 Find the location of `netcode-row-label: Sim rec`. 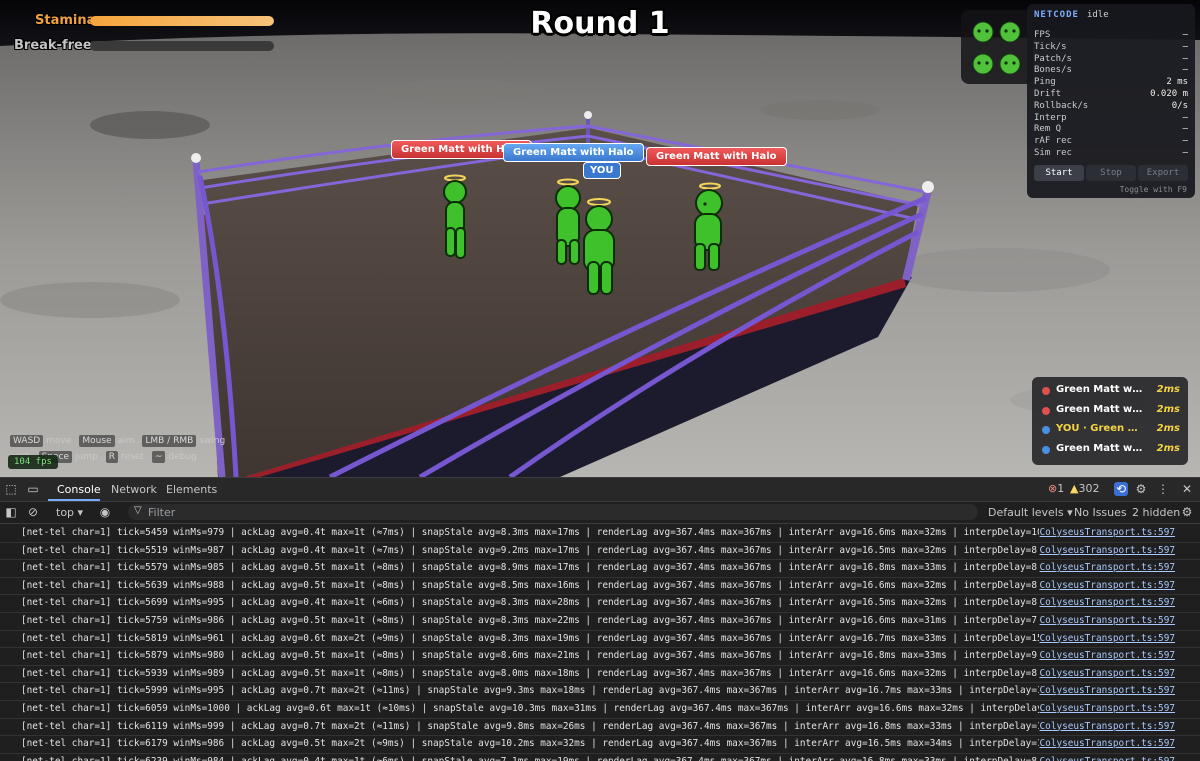

netcode-row-label: Sim rec is located at coordinates (1053, 153).